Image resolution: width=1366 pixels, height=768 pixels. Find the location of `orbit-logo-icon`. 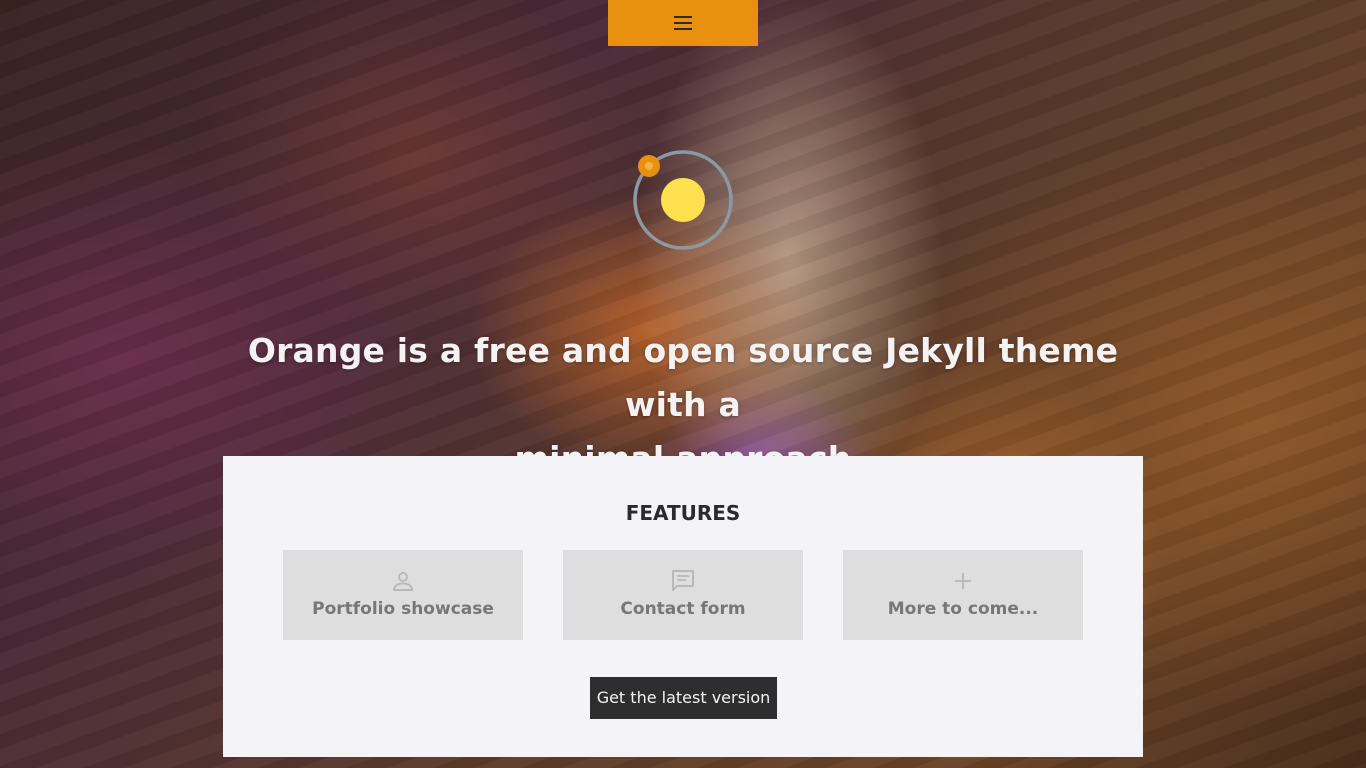

orbit-logo-icon is located at coordinates (683, 200).